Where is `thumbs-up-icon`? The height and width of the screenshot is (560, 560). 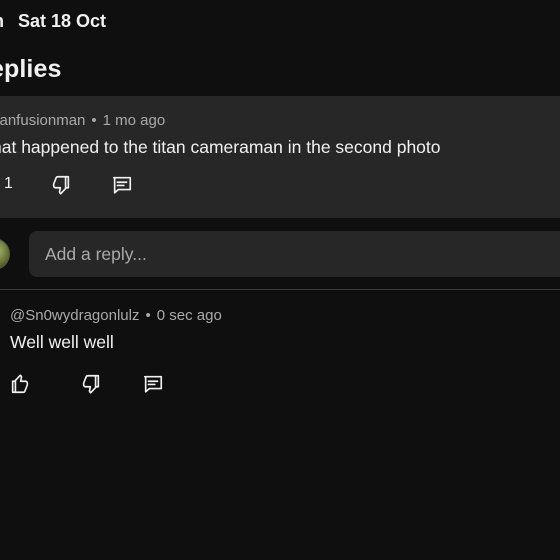
thumbs-up-icon is located at coordinates (20, 384).